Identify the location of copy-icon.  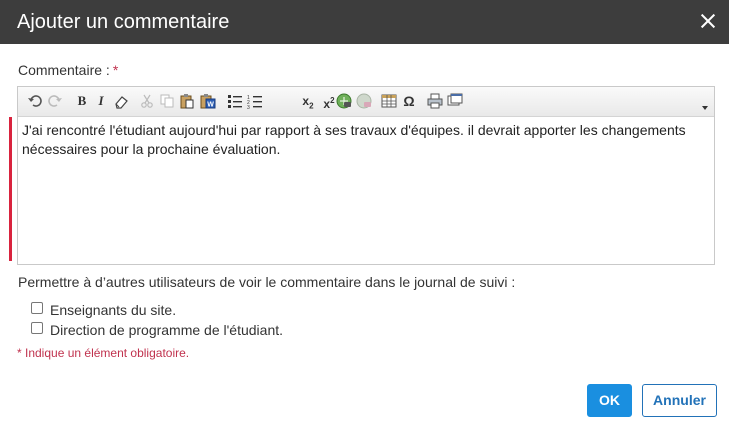
(167, 101).